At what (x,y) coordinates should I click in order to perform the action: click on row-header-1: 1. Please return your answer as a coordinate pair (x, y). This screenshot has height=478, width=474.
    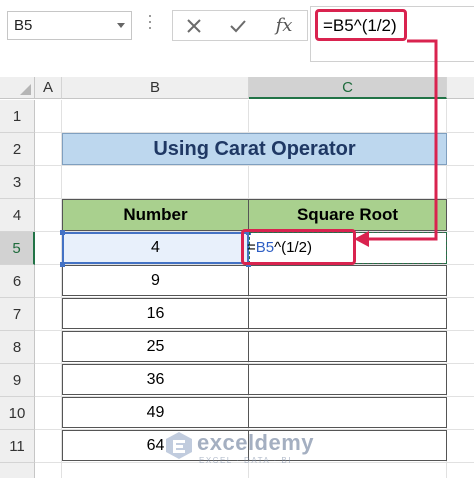
    Looking at the image, I should click on (17, 116).